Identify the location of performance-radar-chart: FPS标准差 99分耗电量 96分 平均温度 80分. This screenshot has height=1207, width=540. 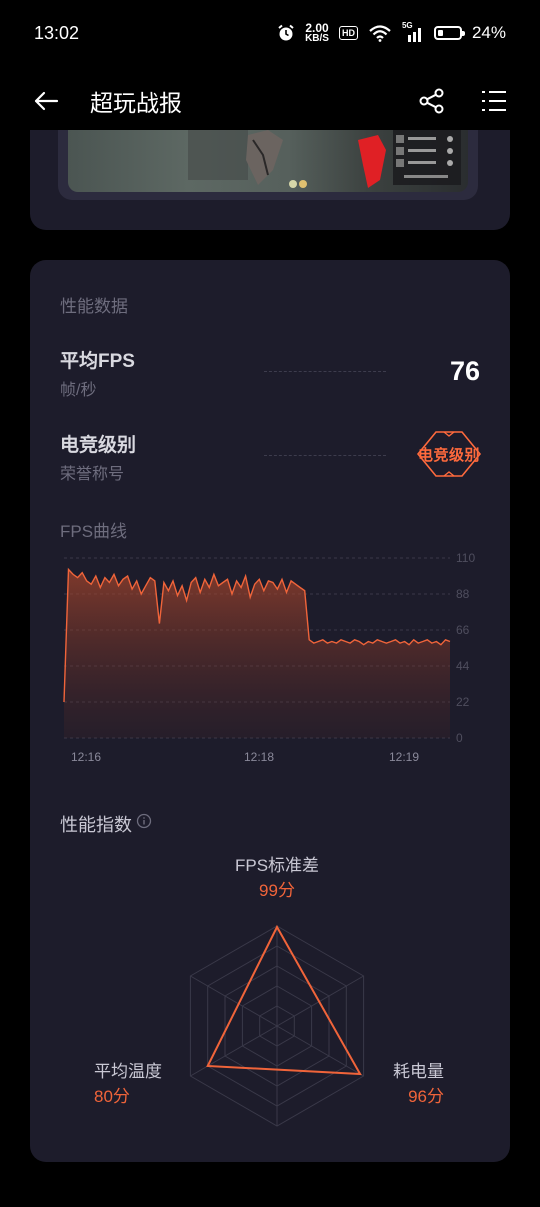
(269, 991).